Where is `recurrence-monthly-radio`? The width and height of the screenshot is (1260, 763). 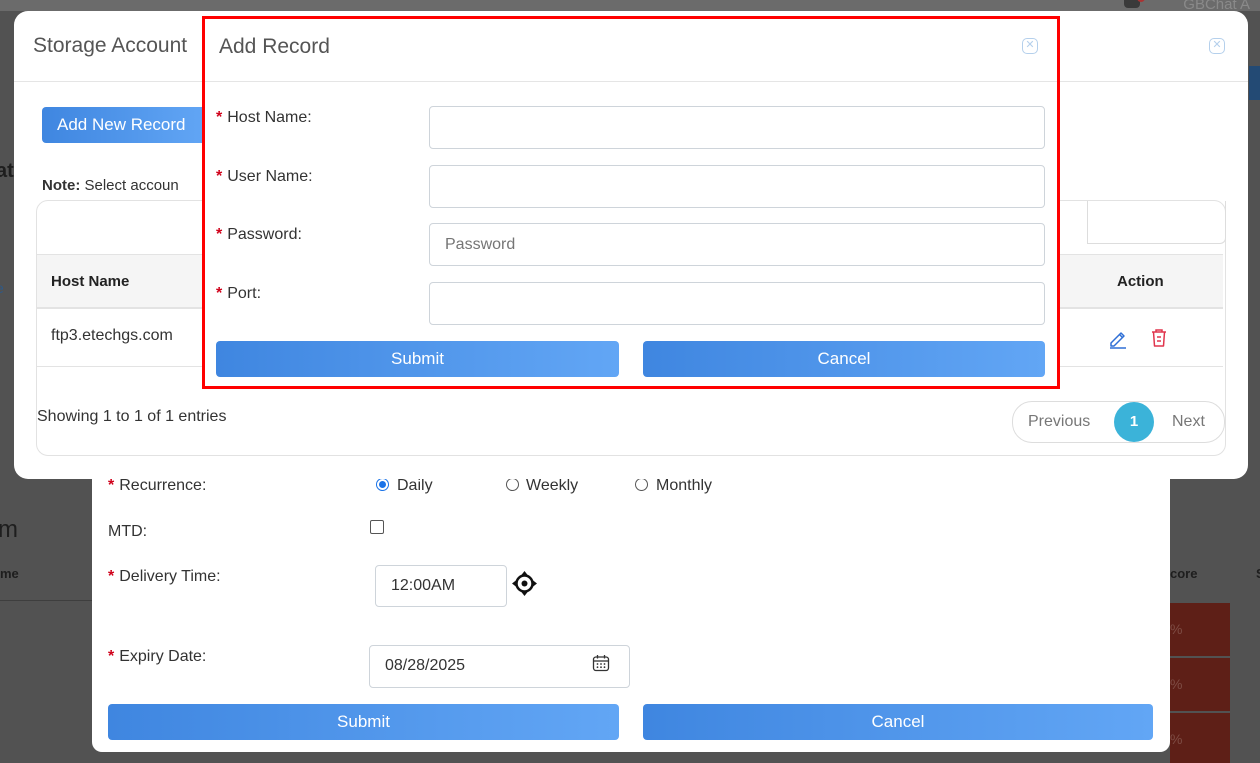
recurrence-monthly-radio is located at coordinates (641, 484).